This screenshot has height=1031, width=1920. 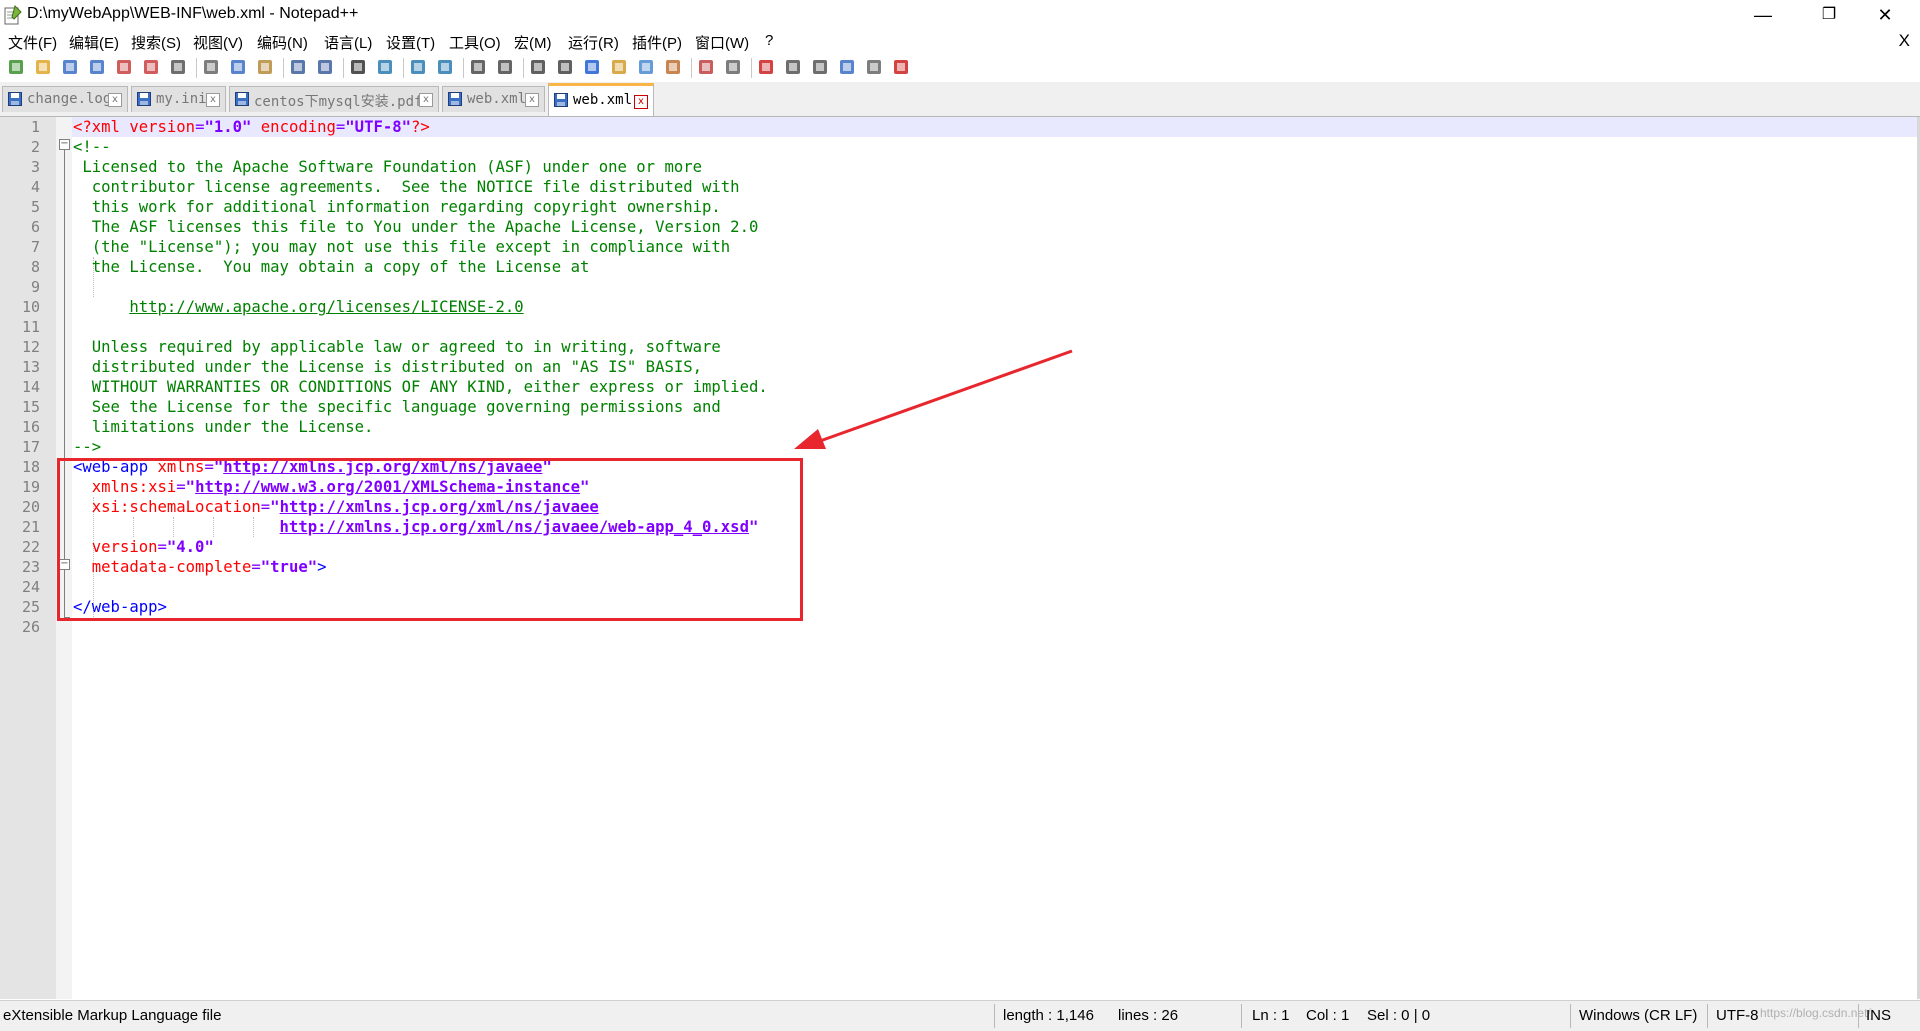 I want to click on minimize-button: —, so click(x=1763, y=15).